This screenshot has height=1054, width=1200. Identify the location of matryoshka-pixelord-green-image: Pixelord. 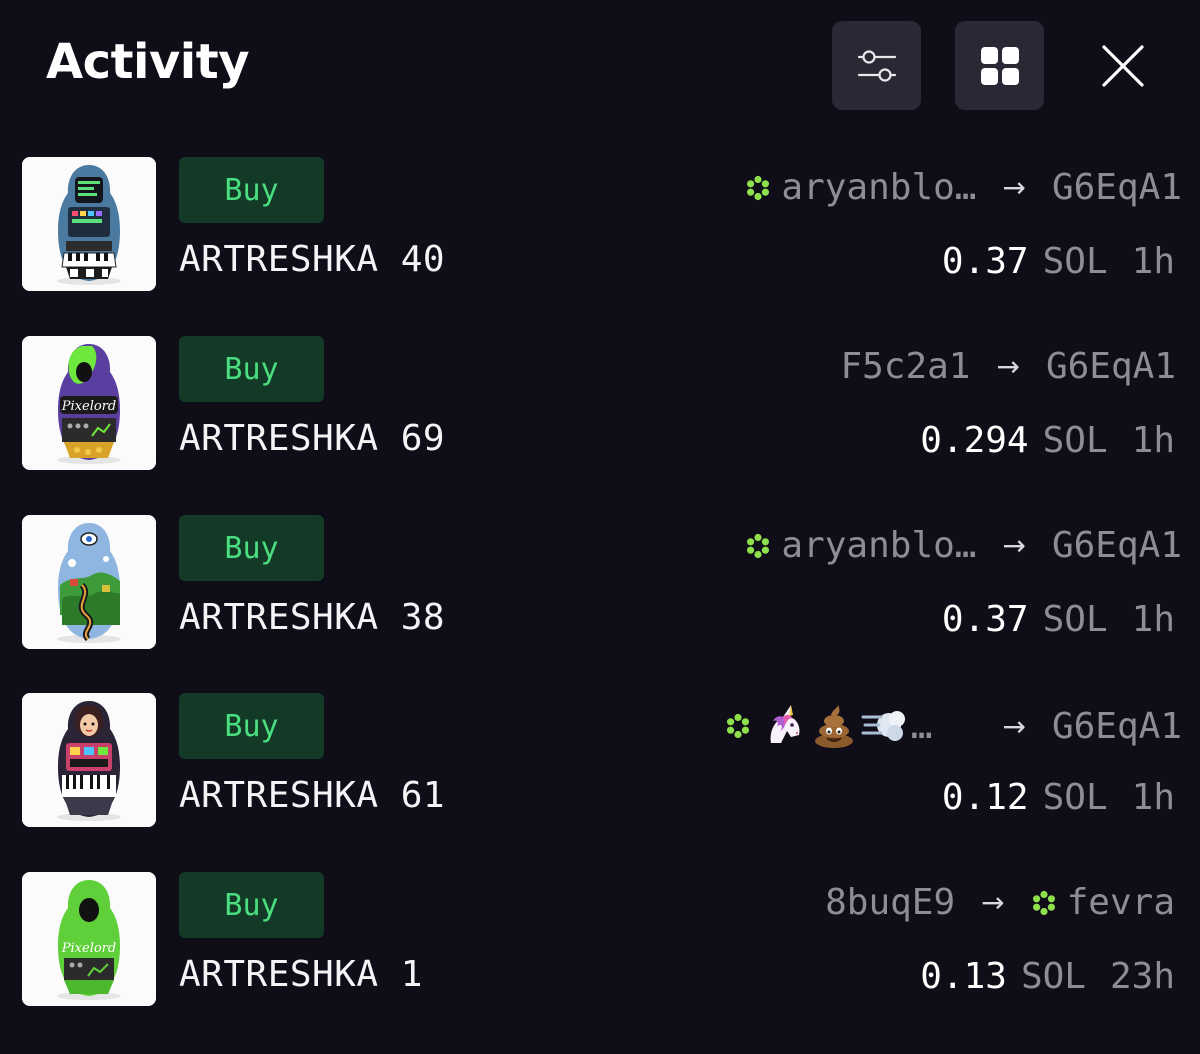
(89, 939).